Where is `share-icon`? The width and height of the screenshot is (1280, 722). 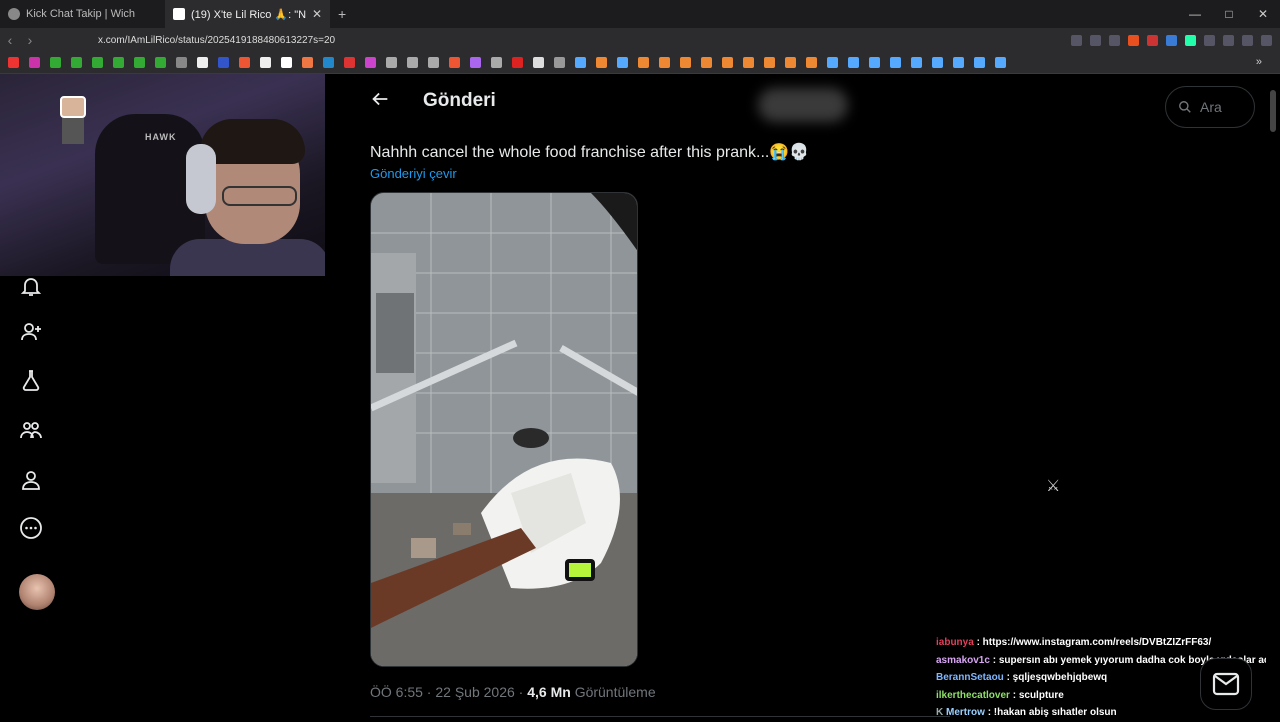
share-icon is located at coordinates (1114, 40).